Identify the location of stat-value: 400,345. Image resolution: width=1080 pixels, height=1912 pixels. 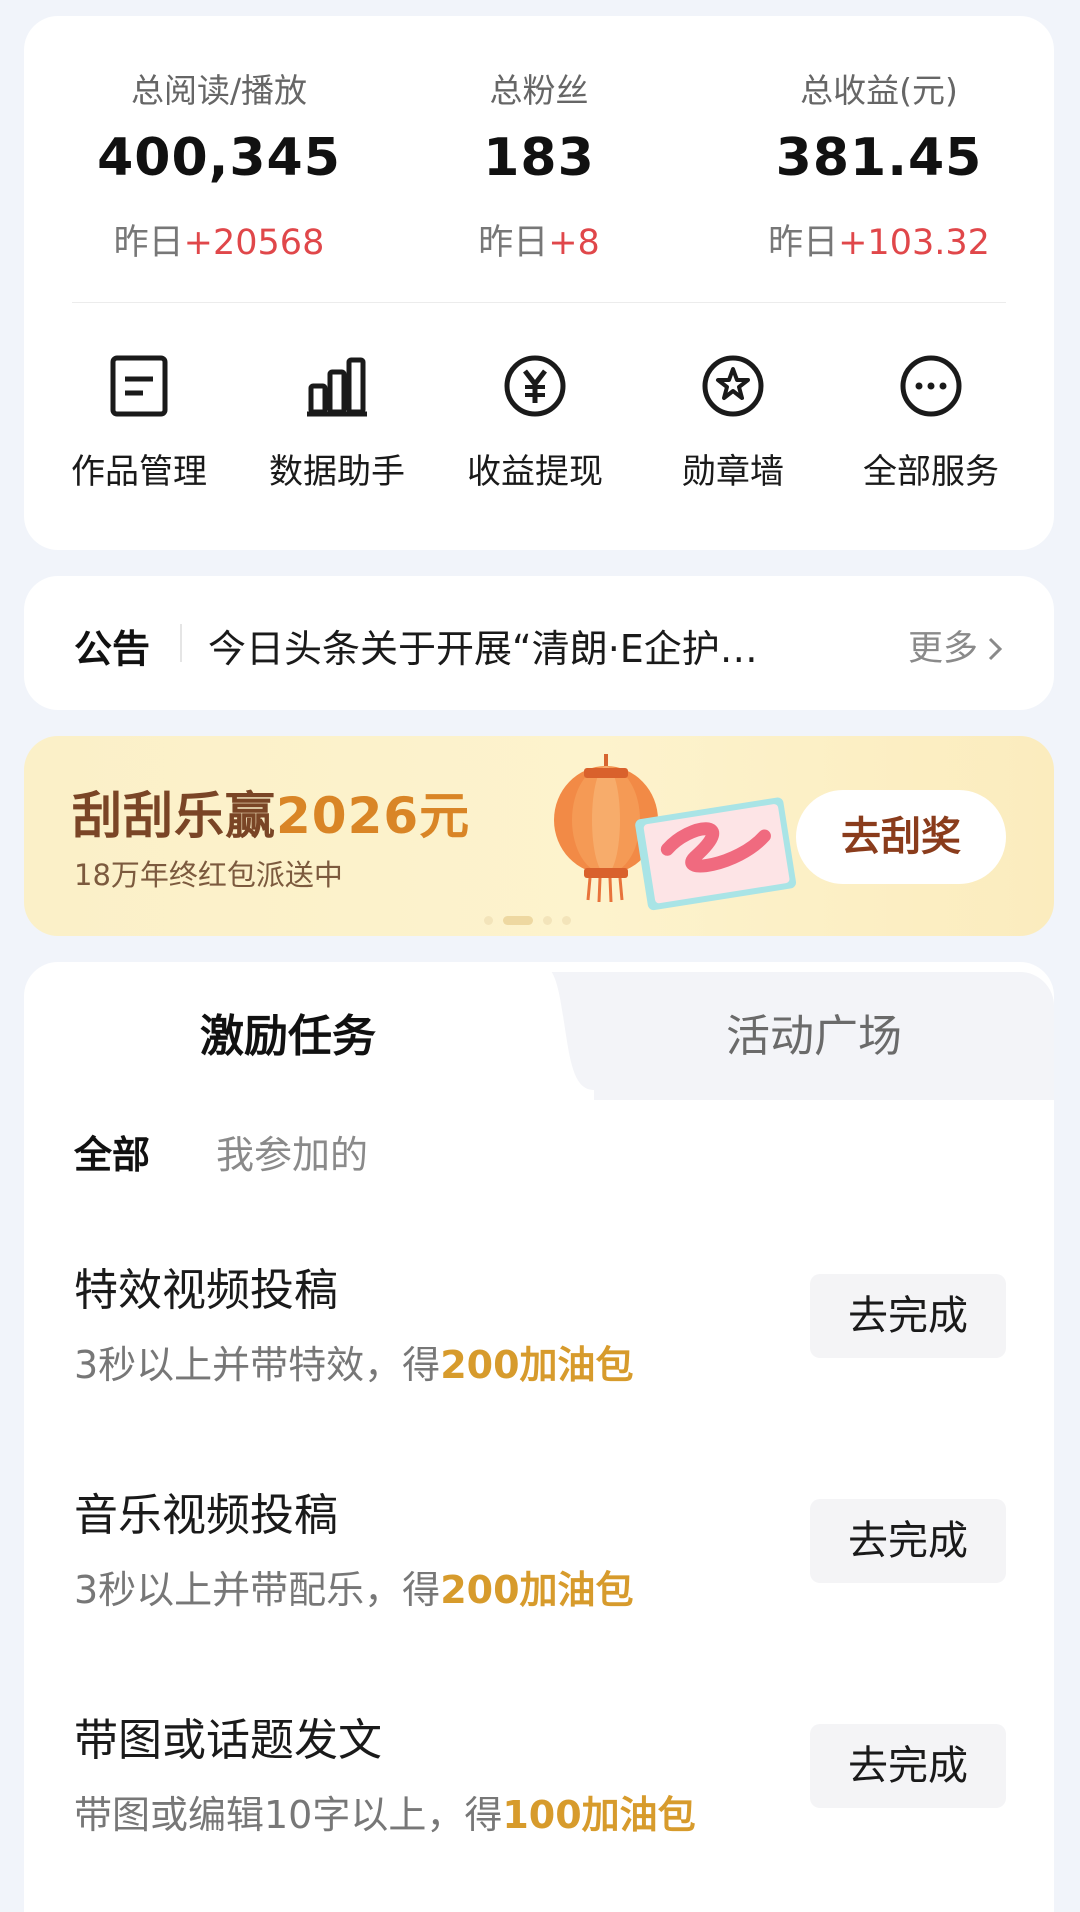
(219, 158).